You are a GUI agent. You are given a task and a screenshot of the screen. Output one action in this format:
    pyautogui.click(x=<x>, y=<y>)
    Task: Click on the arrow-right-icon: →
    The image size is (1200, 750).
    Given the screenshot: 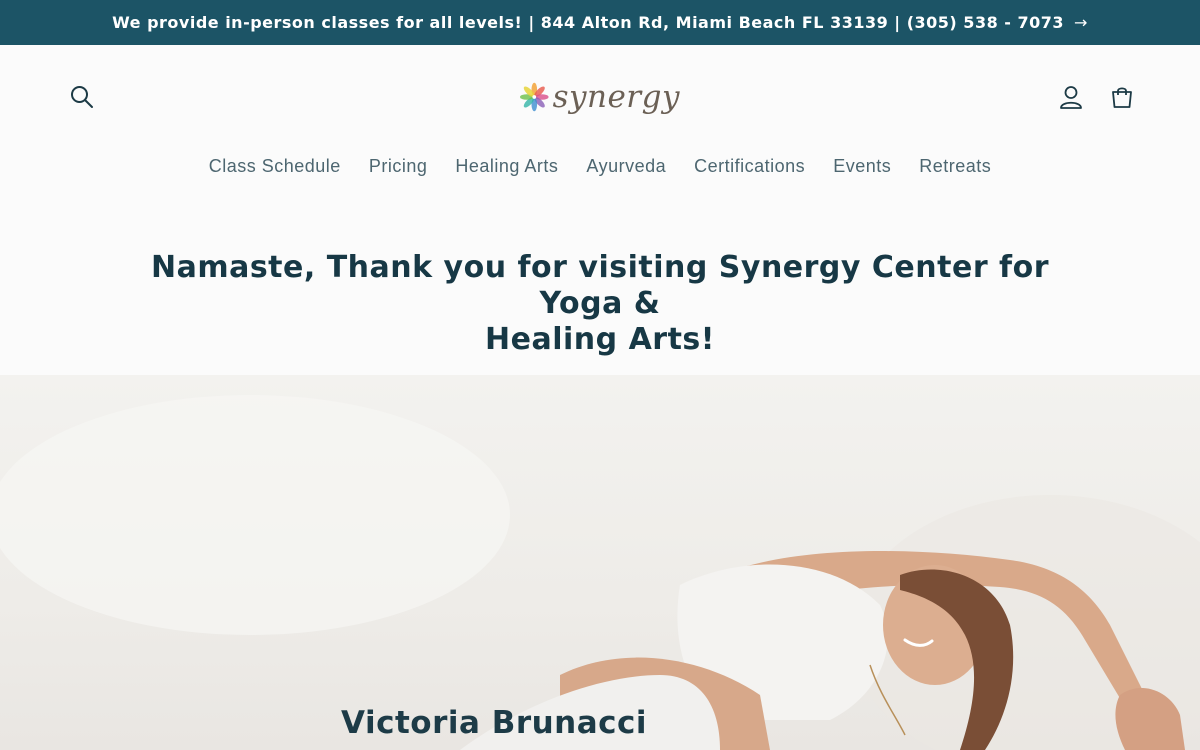 What is the action you would take?
    pyautogui.click(x=1081, y=22)
    